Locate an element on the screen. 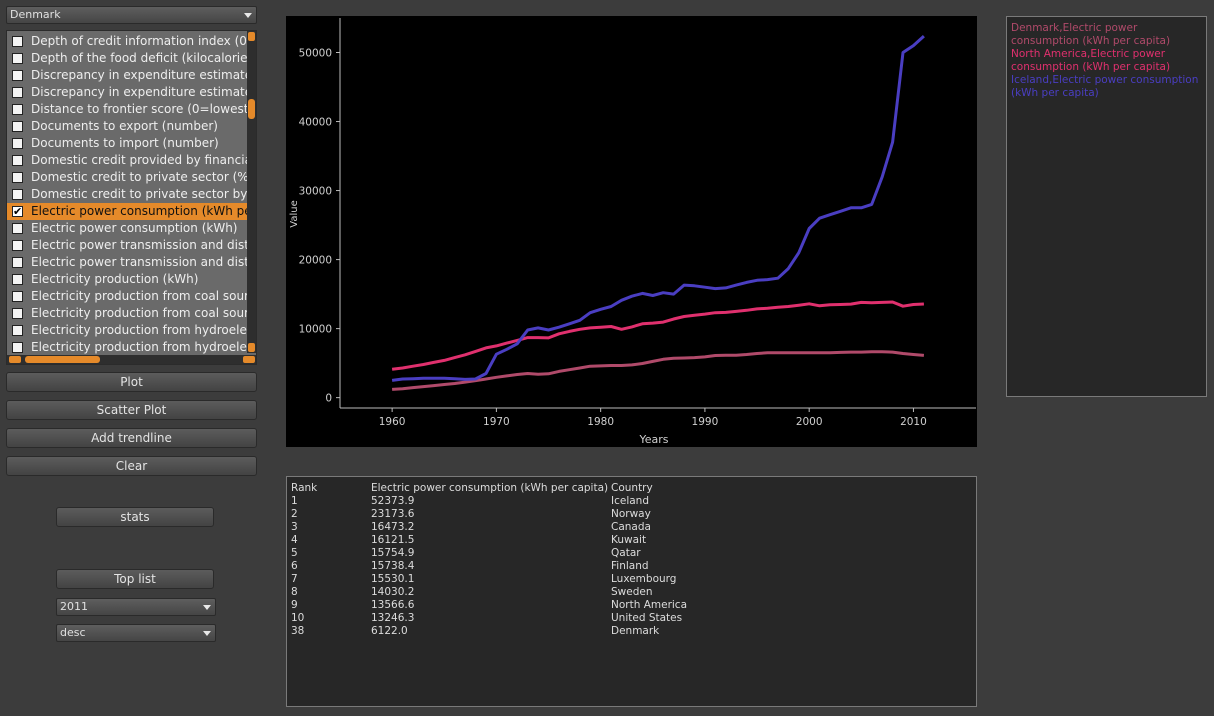 The height and width of the screenshot is (716, 1214). table-row: 1 52373.9 Iceland is located at coordinates (631, 501).